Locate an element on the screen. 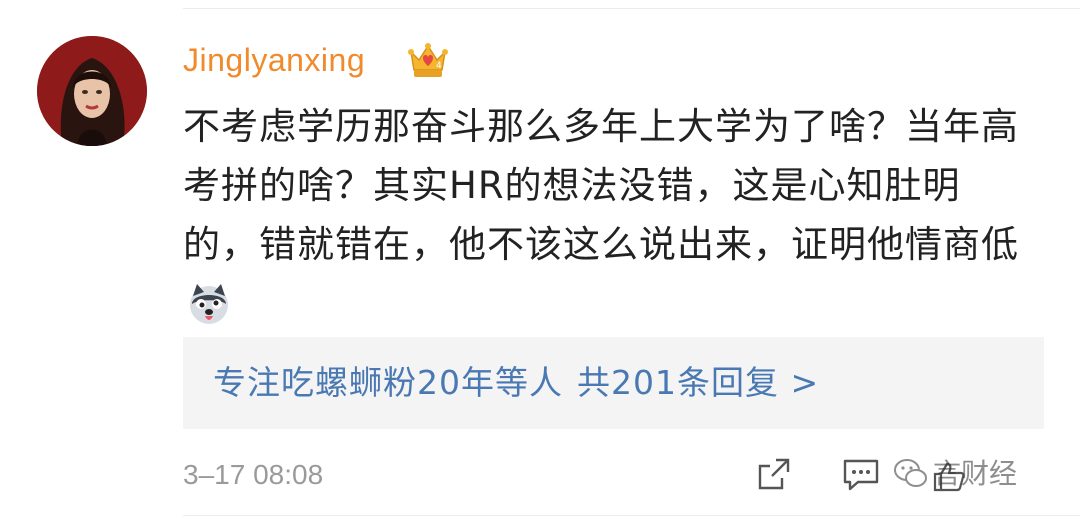 The height and width of the screenshot is (522, 1080). share-icon is located at coordinates (774, 474).